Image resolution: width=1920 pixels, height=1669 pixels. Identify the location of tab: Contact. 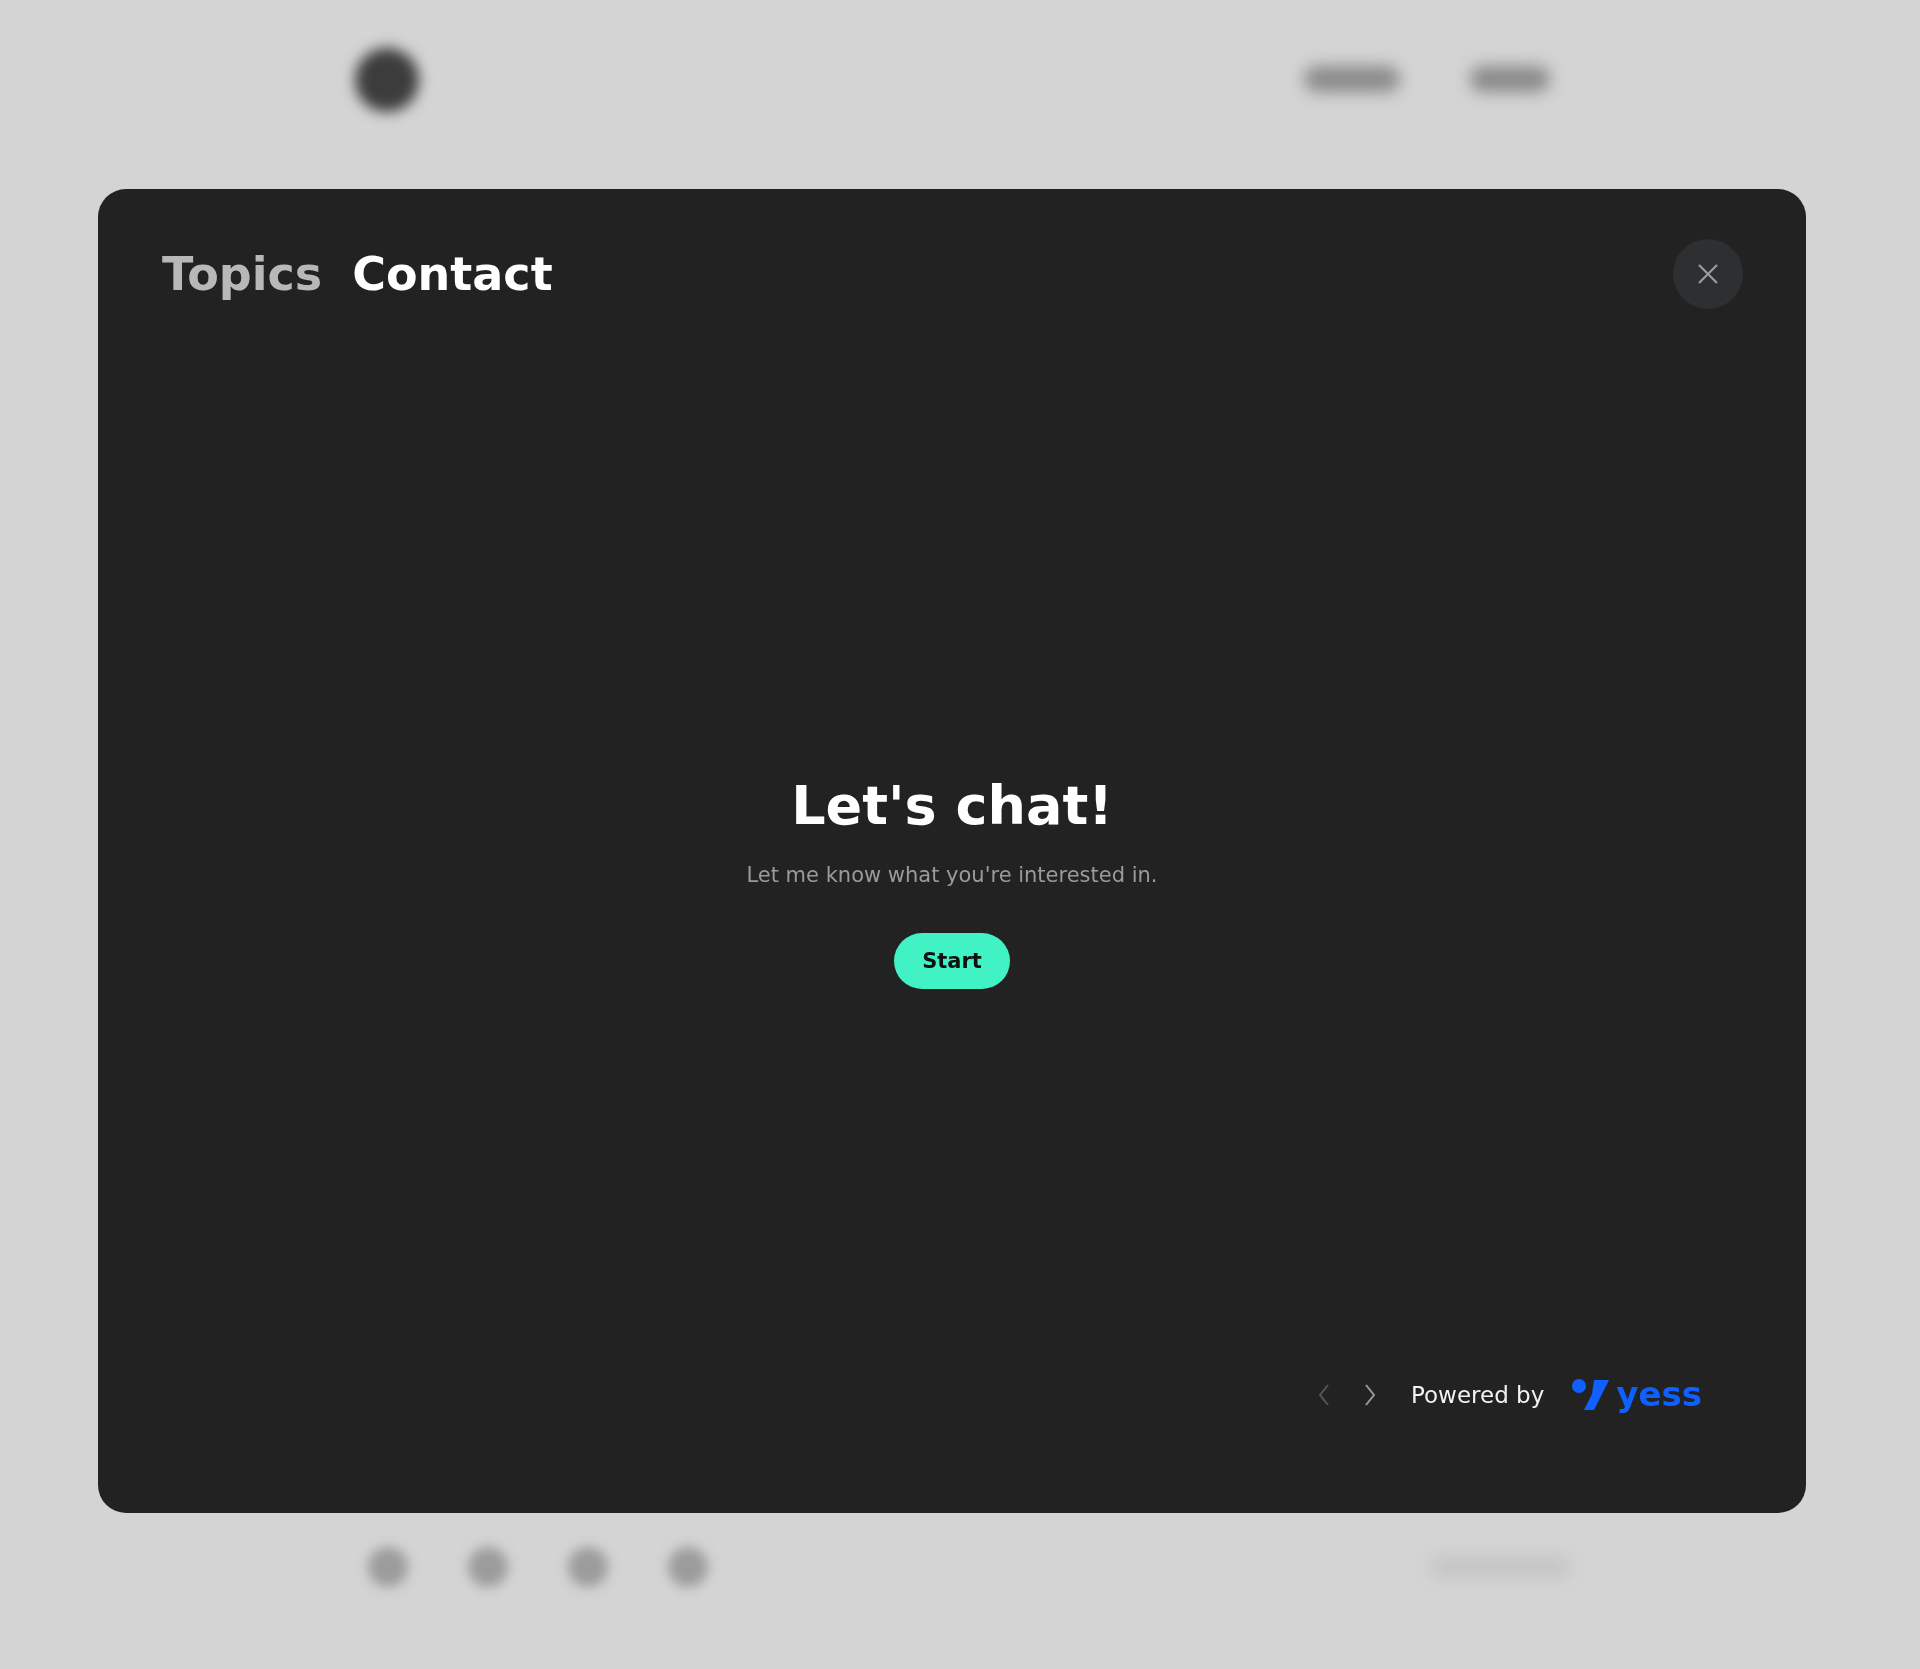
(452, 274).